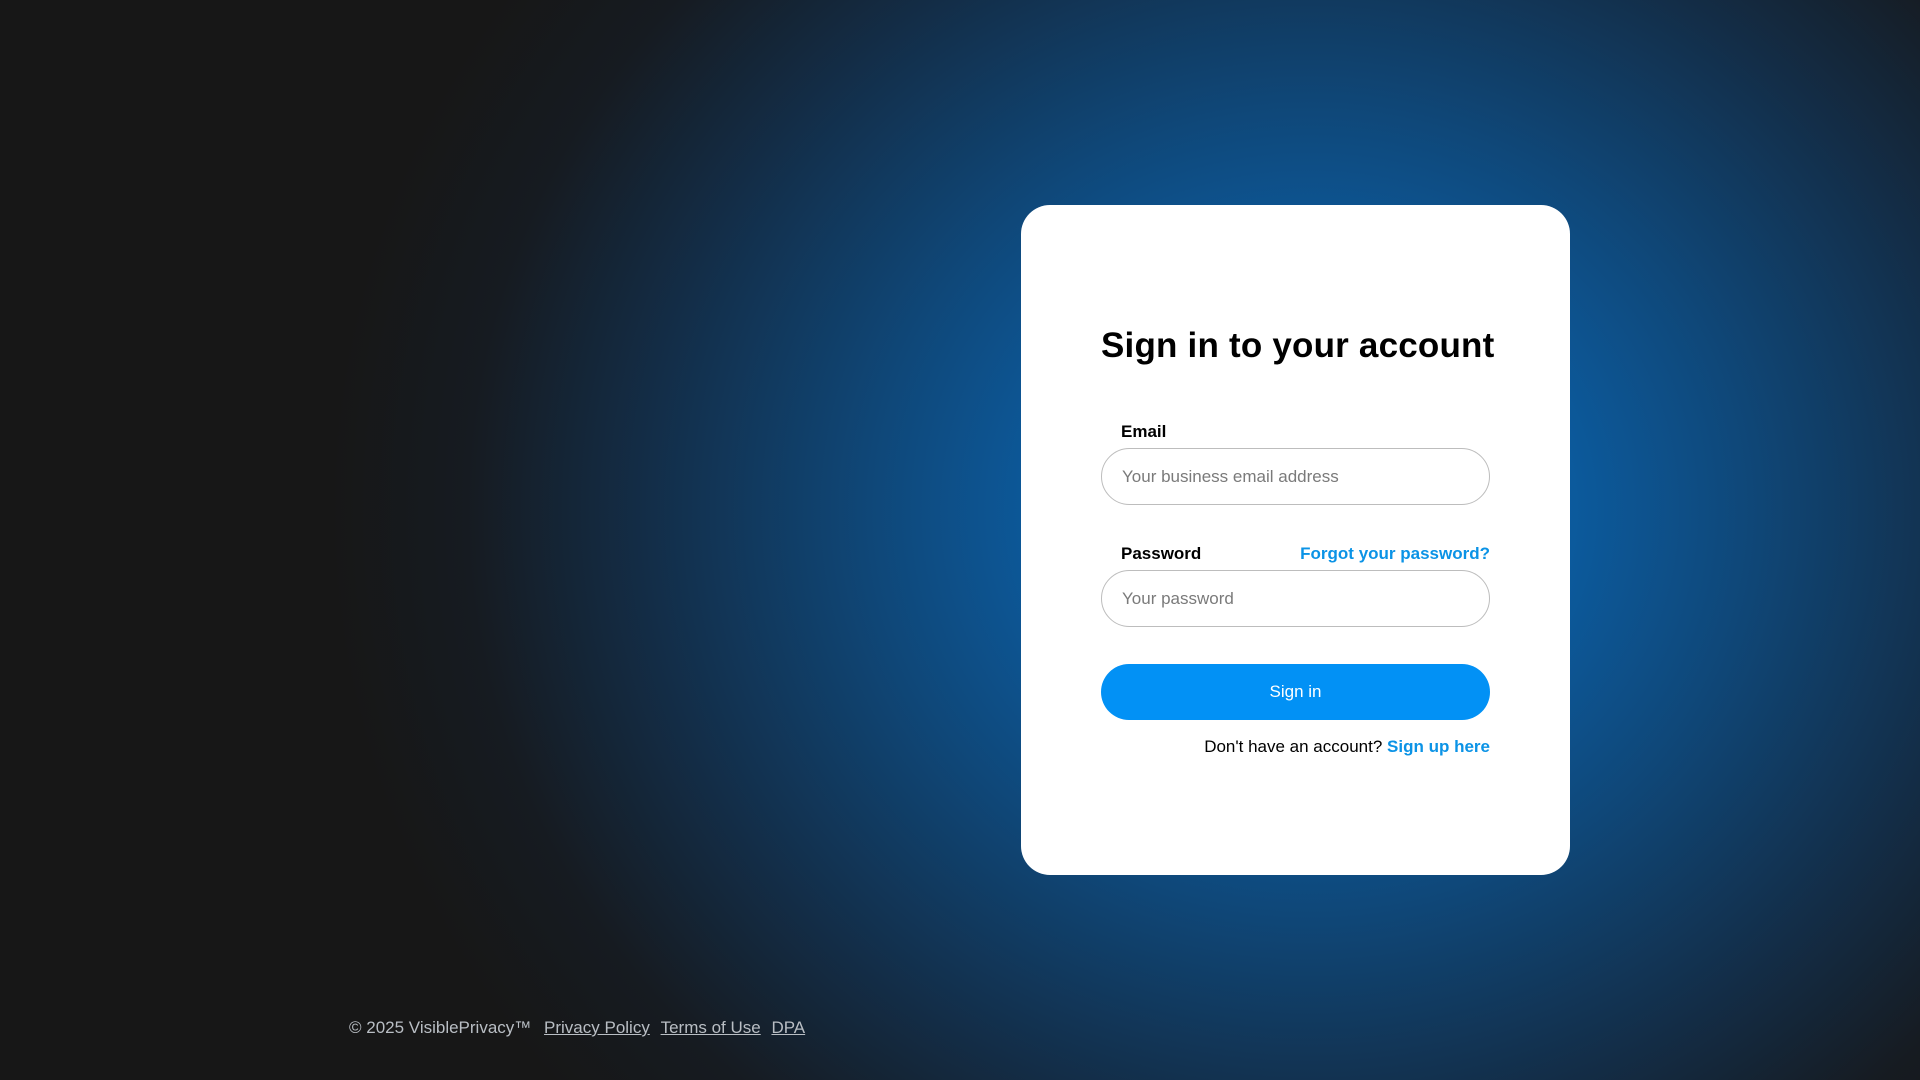 The image size is (1920, 1080). What do you see at coordinates (1438, 746) in the screenshot?
I see `sign-up-link: Sign up here` at bounding box center [1438, 746].